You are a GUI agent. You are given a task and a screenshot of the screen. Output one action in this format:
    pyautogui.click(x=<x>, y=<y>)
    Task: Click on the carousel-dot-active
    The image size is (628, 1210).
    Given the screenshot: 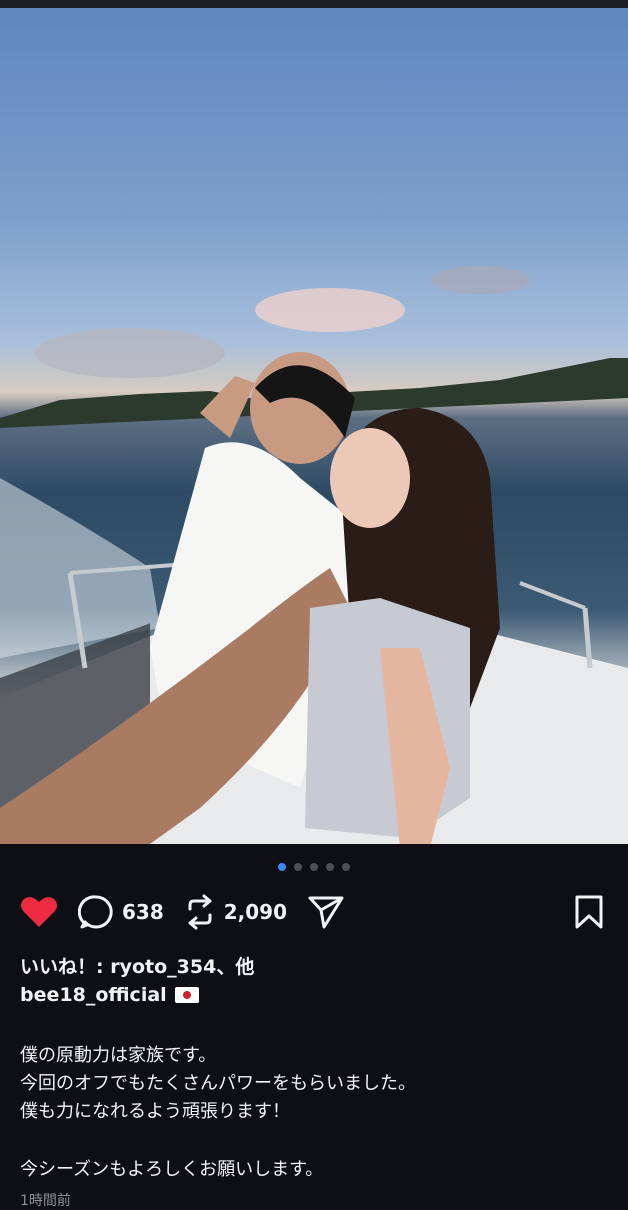 What is the action you would take?
    pyautogui.click(x=282, y=867)
    